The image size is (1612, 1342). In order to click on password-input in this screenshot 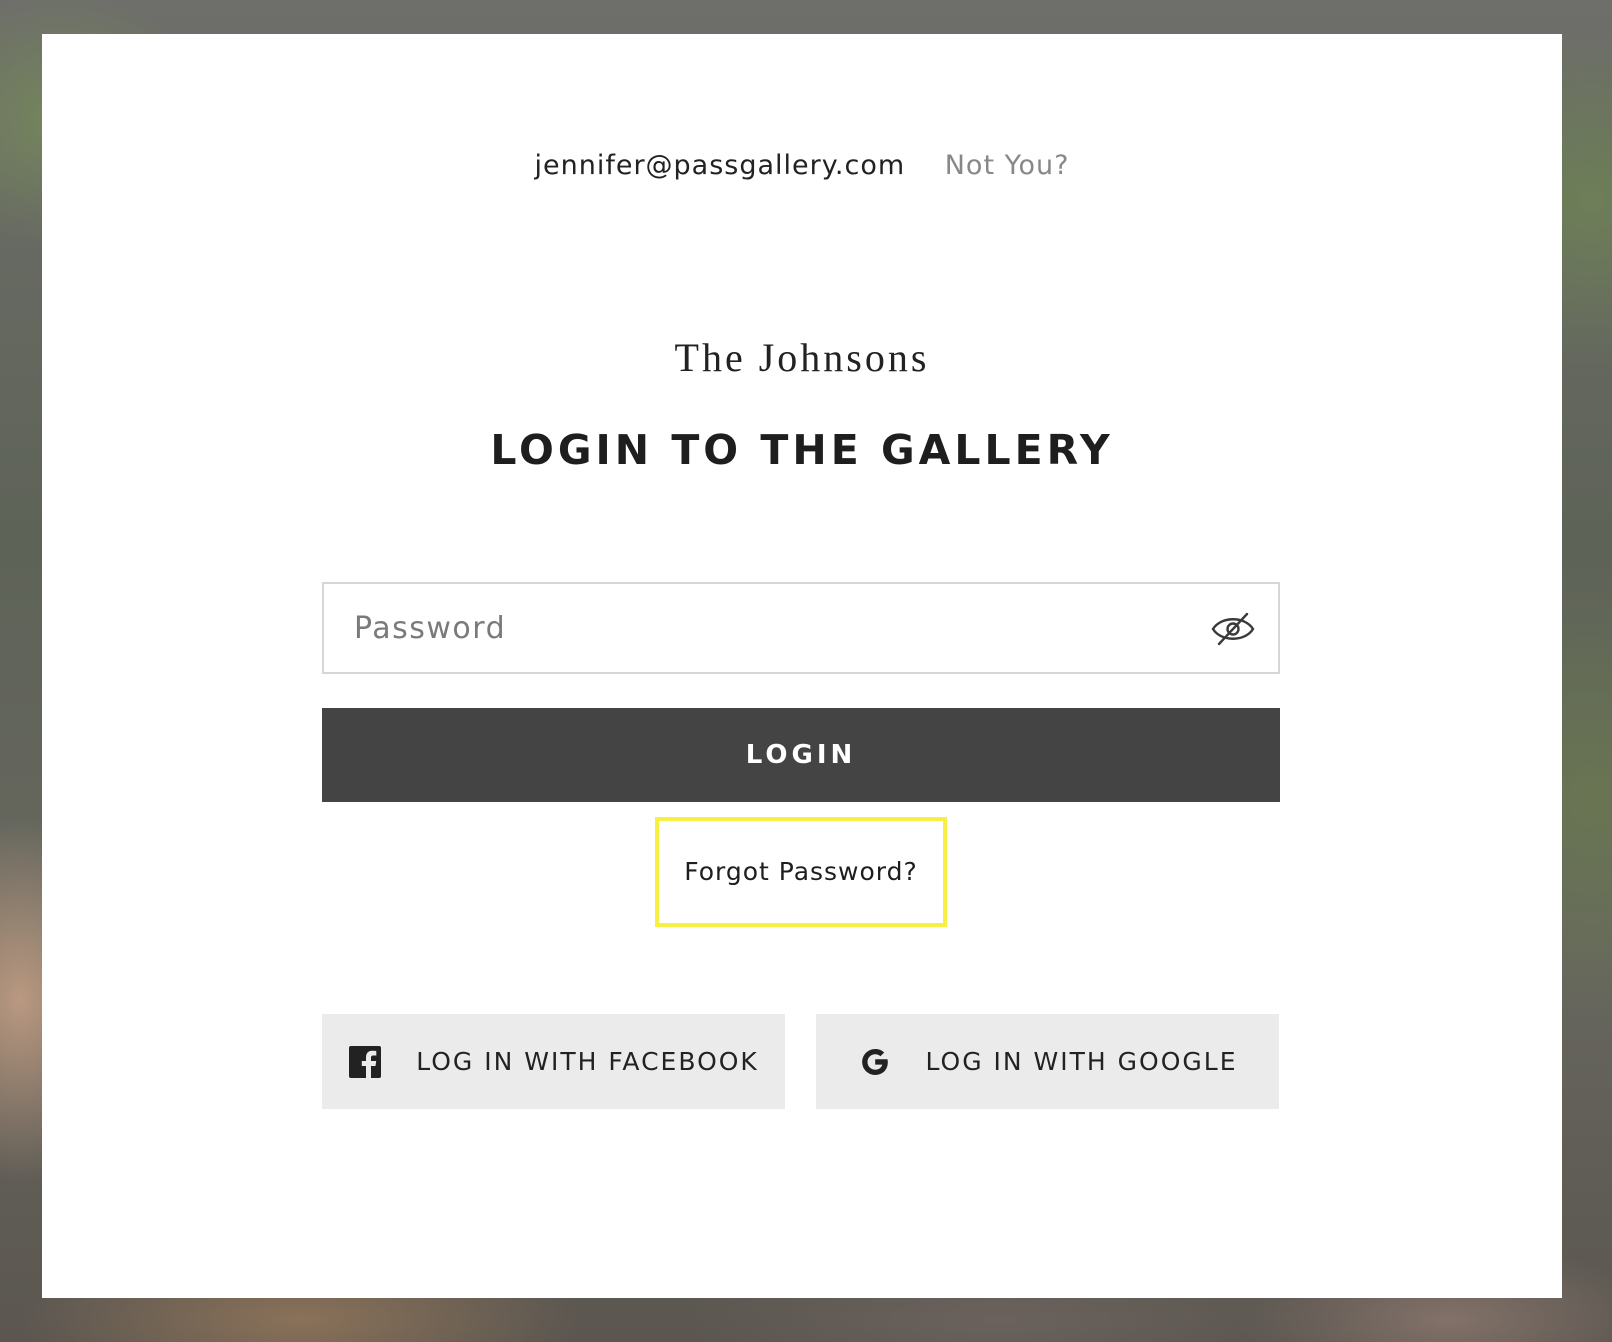, I will do `click(764, 628)`.